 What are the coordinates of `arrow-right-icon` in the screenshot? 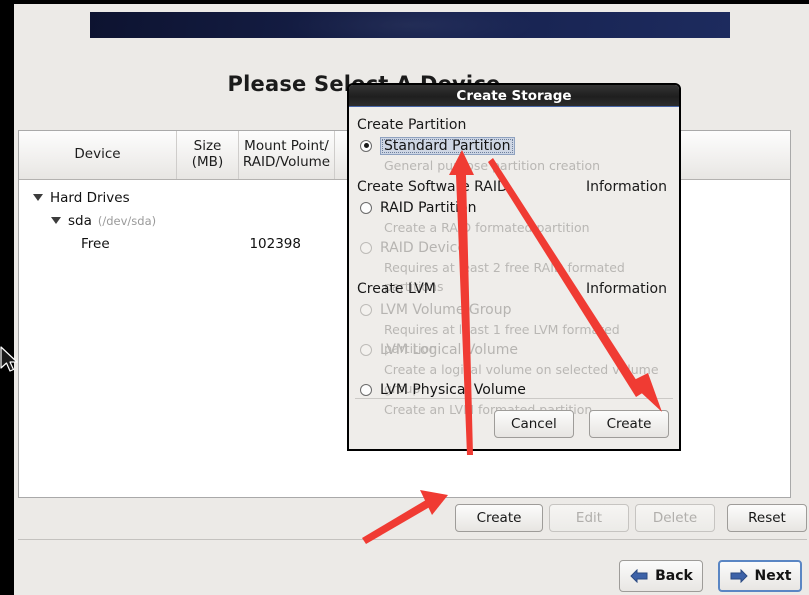 It's located at (739, 576).